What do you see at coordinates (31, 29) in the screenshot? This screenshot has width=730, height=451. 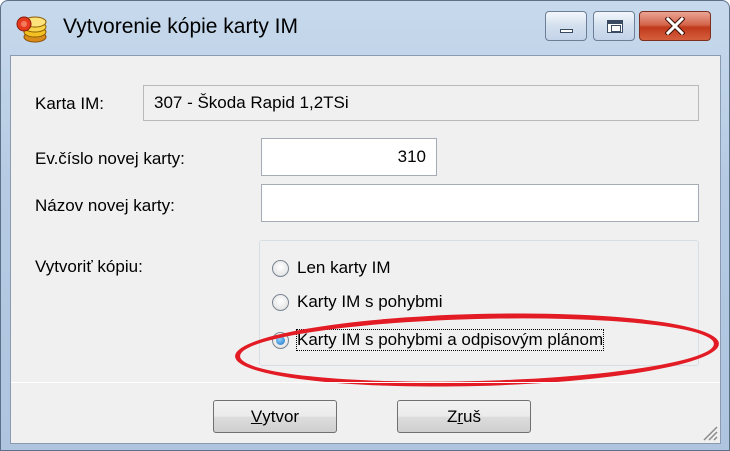 I see `coins-app-icon` at bounding box center [31, 29].